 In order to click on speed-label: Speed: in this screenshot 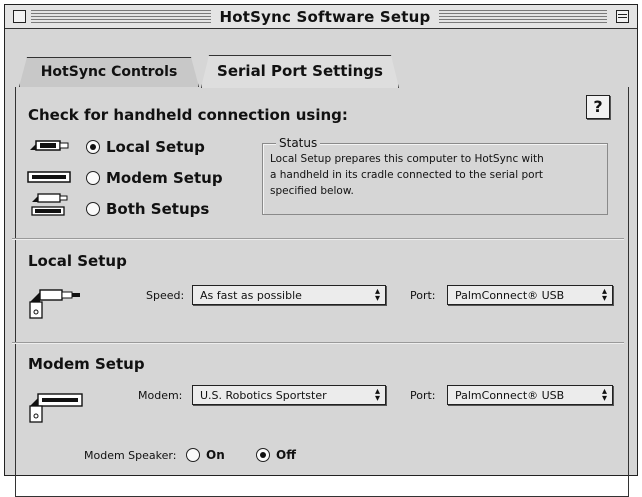, I will do `click(165, 295)`.